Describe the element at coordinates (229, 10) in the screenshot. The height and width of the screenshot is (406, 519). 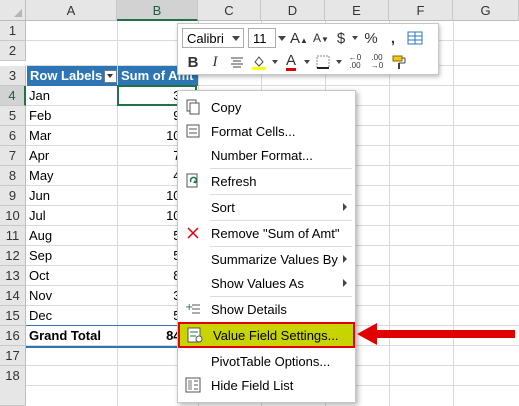
I see `column-header-c: C` at that location.